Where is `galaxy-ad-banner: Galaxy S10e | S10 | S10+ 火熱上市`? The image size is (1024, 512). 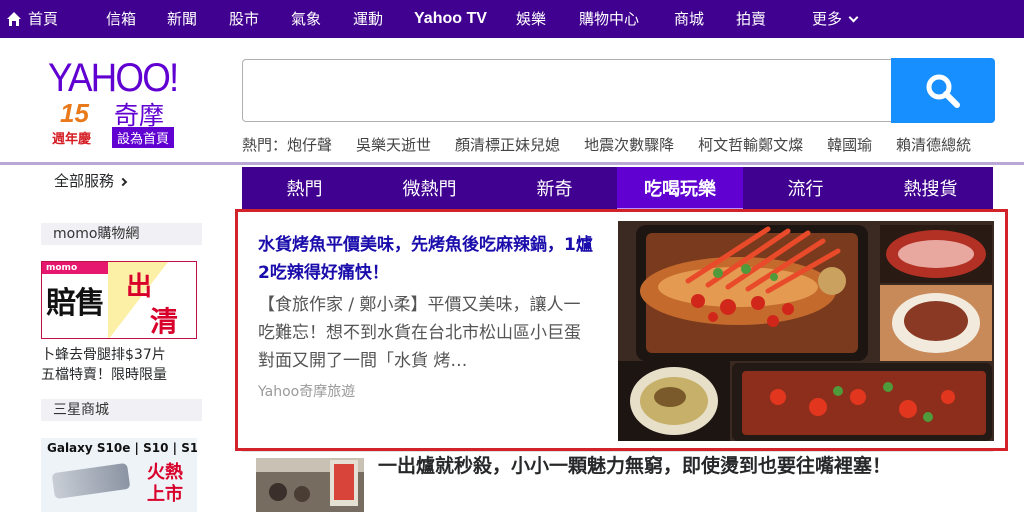 galaxy-ad-banner: Galaxy S10e | S10 | S10+ 火熱上市 is located at coordinates (119, 475).